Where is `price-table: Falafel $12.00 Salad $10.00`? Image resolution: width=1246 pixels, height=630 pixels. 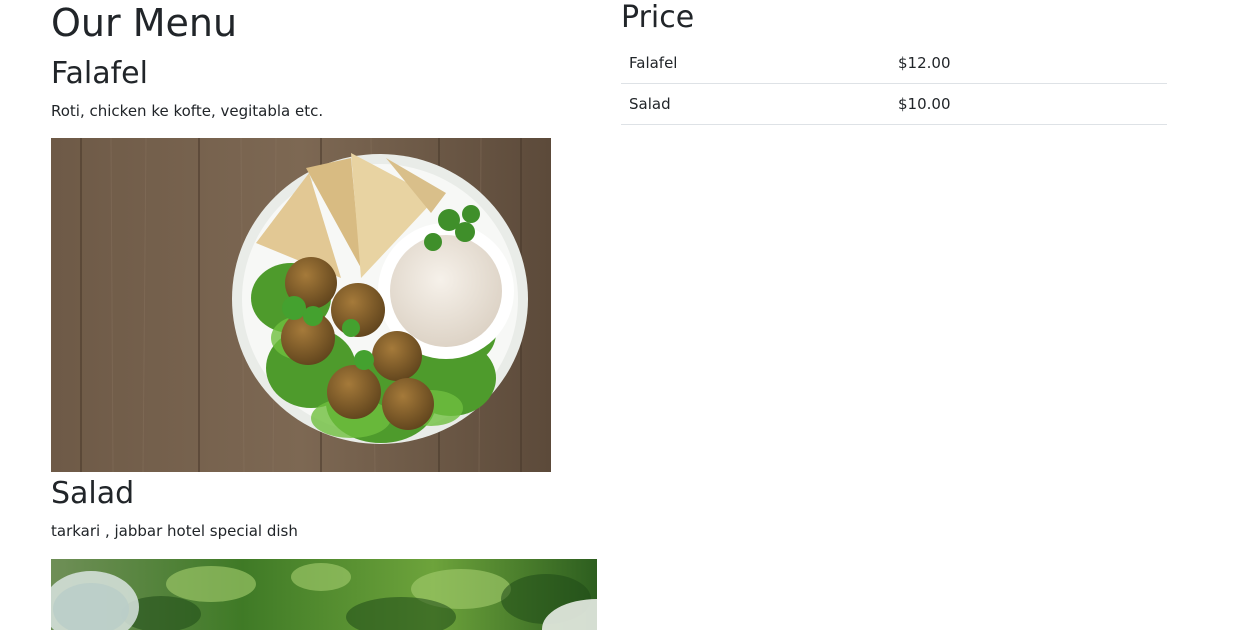
price-table: Falafel $12.00 Salad $10.00 is located at coordinates (894, 84).